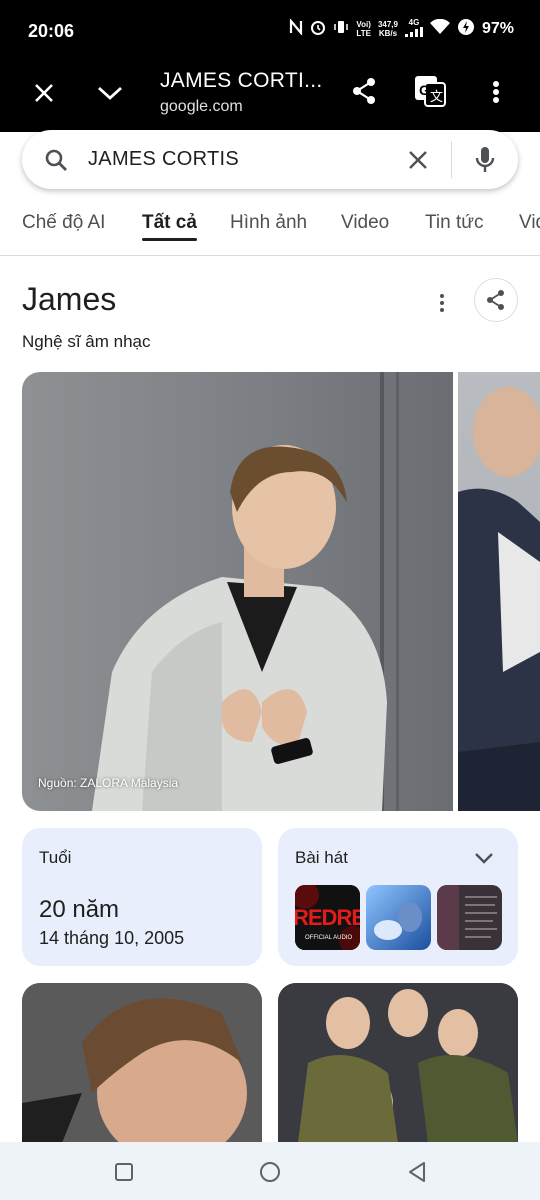 The image size is (540, 1200). What do you see at coordinates (466, 28) in the screenshot?
I see `battery-charging-icon` at bounding box center [466, 28].